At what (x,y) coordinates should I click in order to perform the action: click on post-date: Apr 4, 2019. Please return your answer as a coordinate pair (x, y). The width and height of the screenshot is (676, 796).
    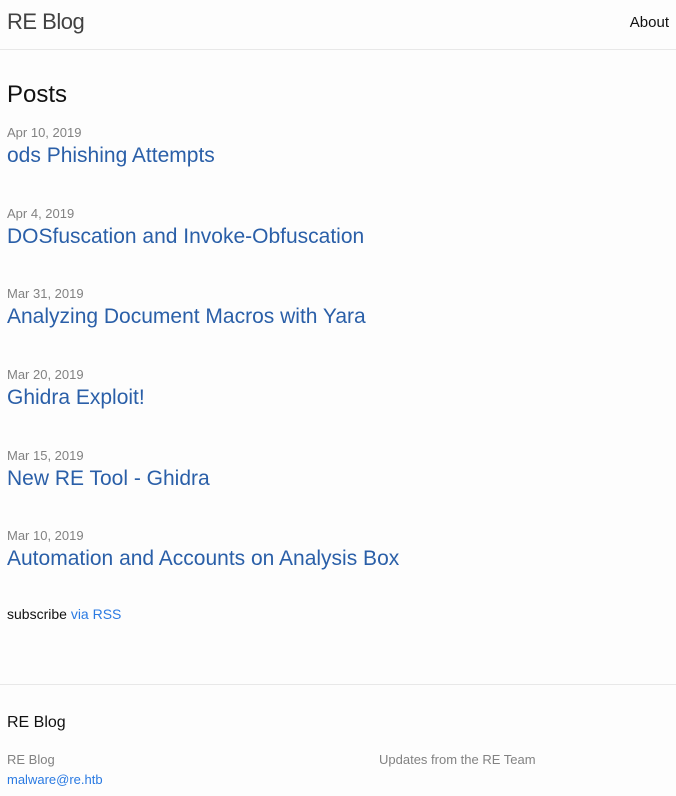
    Looking at the image, I should click on (41, 213).